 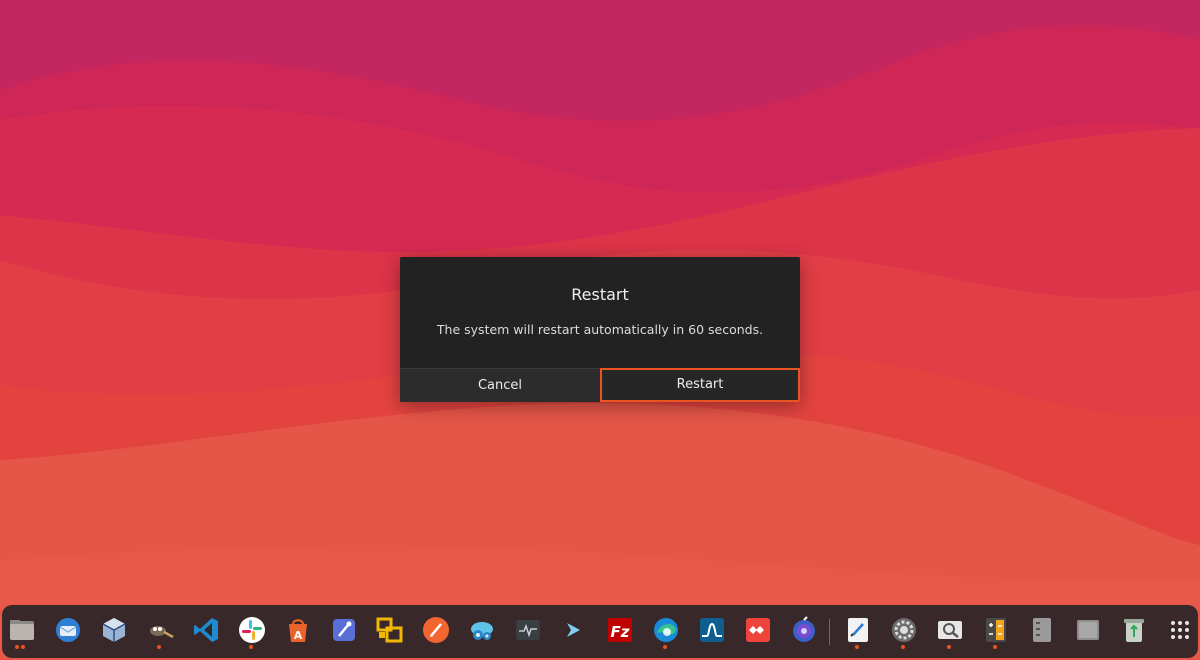 I want to click on ssd-icon, so click(x=1088, y=630).